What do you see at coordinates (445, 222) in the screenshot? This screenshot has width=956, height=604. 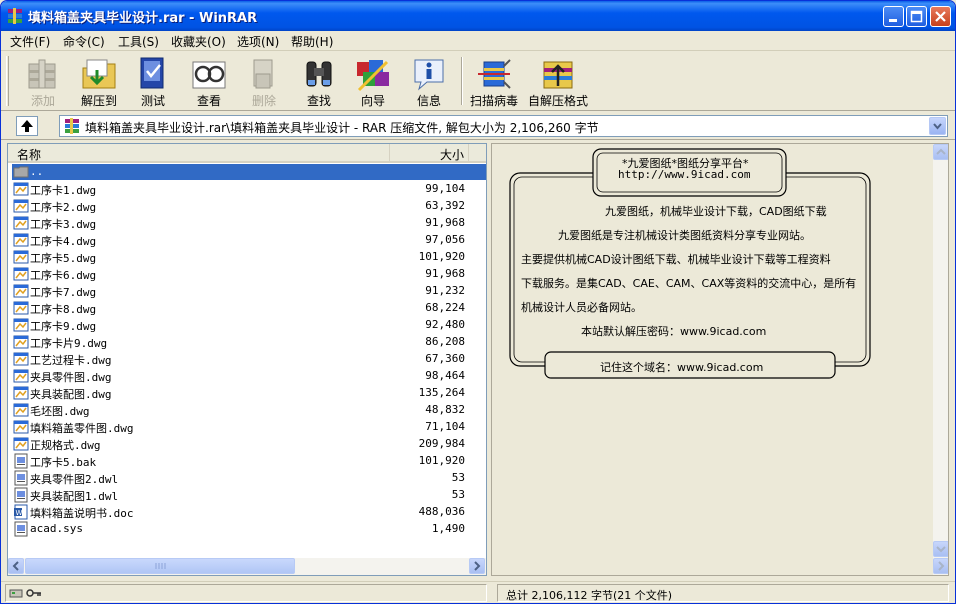 I see `file-size: 91,968` at bounding box center [445, 222].